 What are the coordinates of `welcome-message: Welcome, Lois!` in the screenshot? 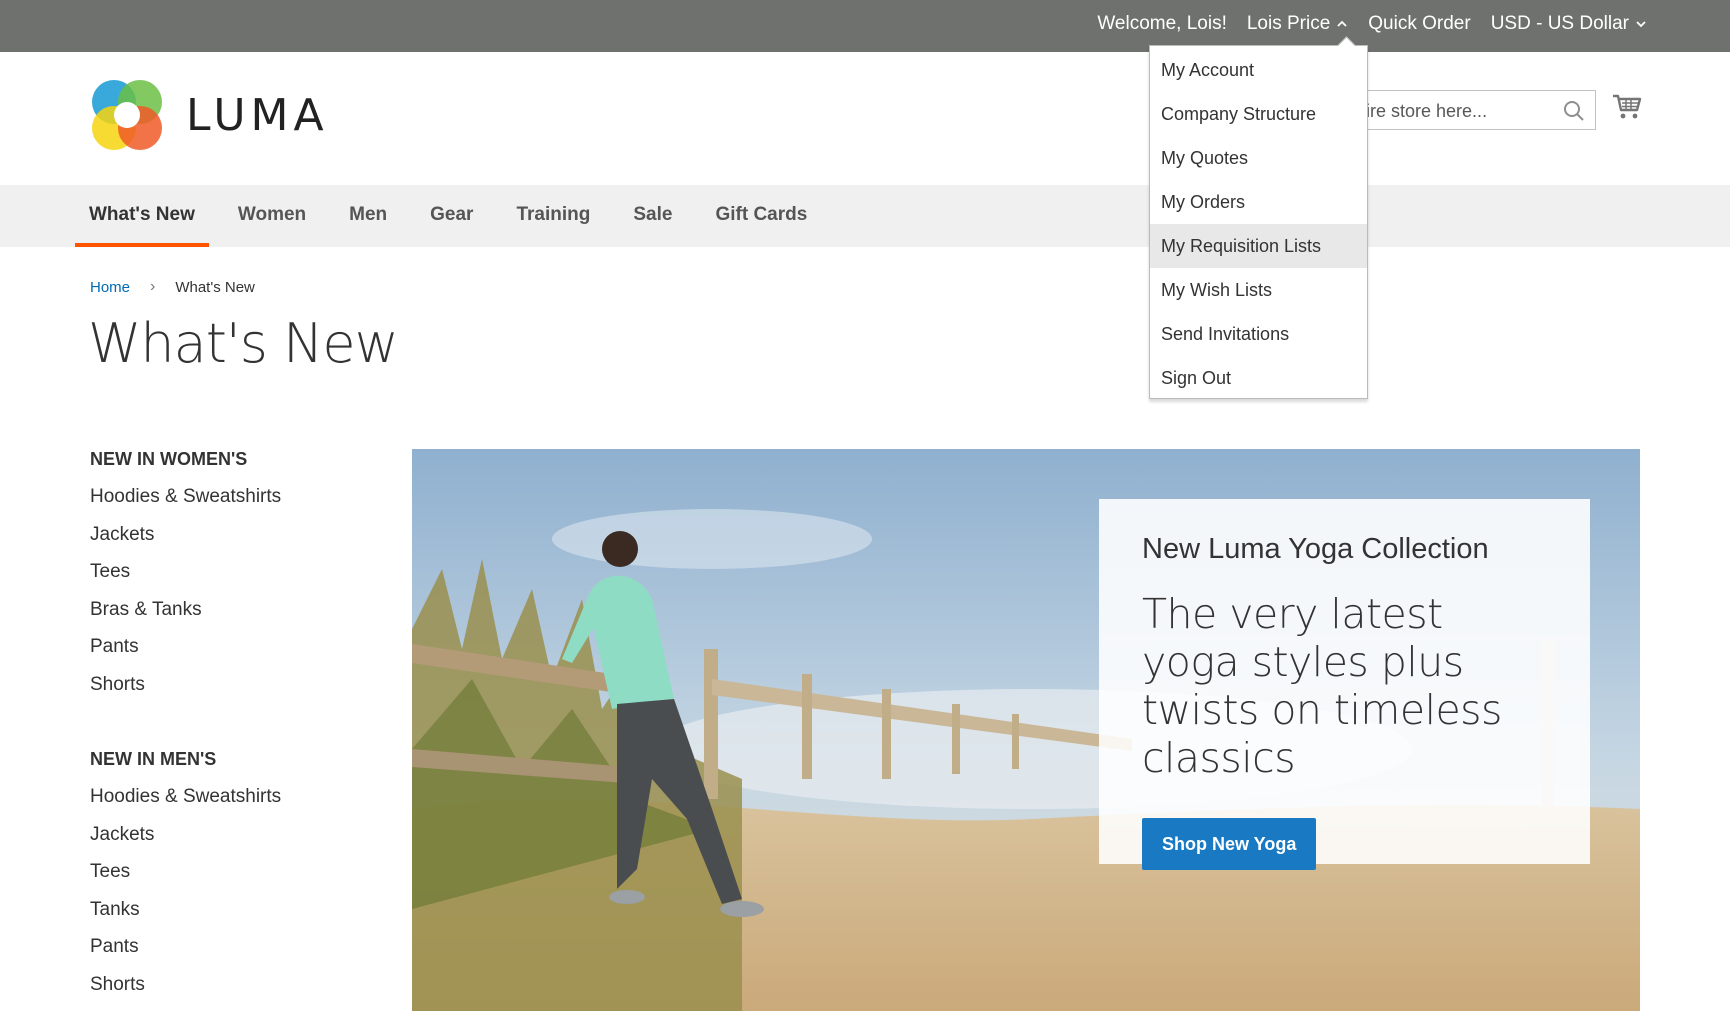 It's located at (1162, 23).